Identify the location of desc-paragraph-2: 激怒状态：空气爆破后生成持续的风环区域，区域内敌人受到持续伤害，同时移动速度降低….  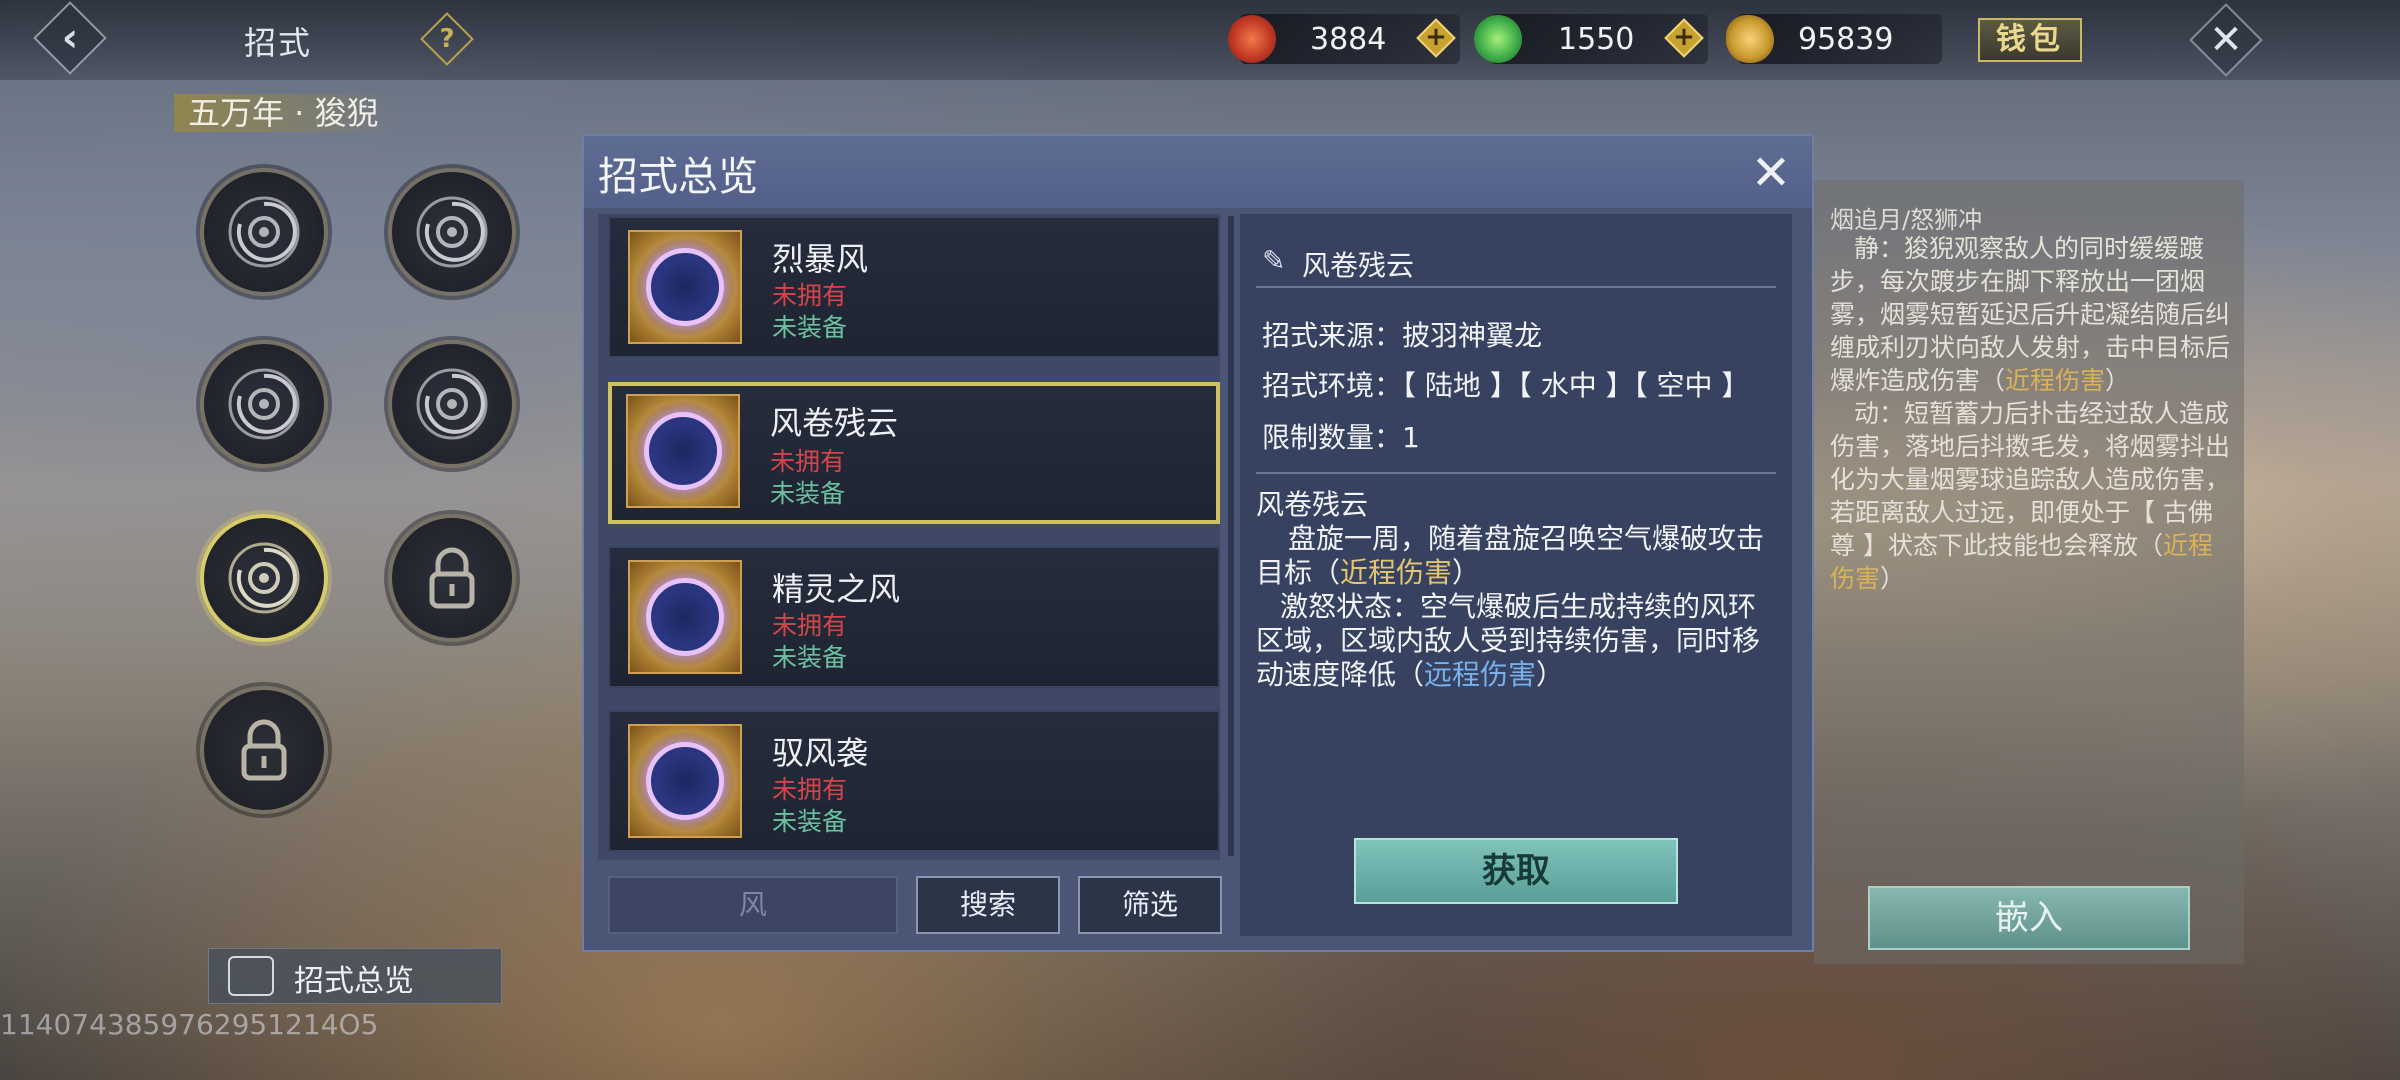
(1508, 640).